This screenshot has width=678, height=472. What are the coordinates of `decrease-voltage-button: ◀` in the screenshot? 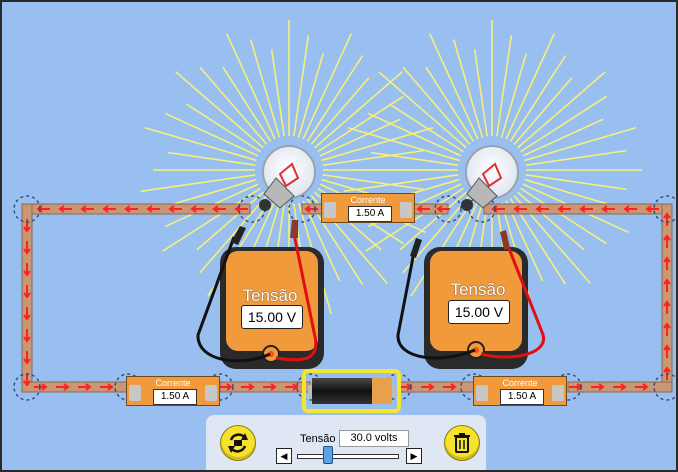 It's located at (284, 456).